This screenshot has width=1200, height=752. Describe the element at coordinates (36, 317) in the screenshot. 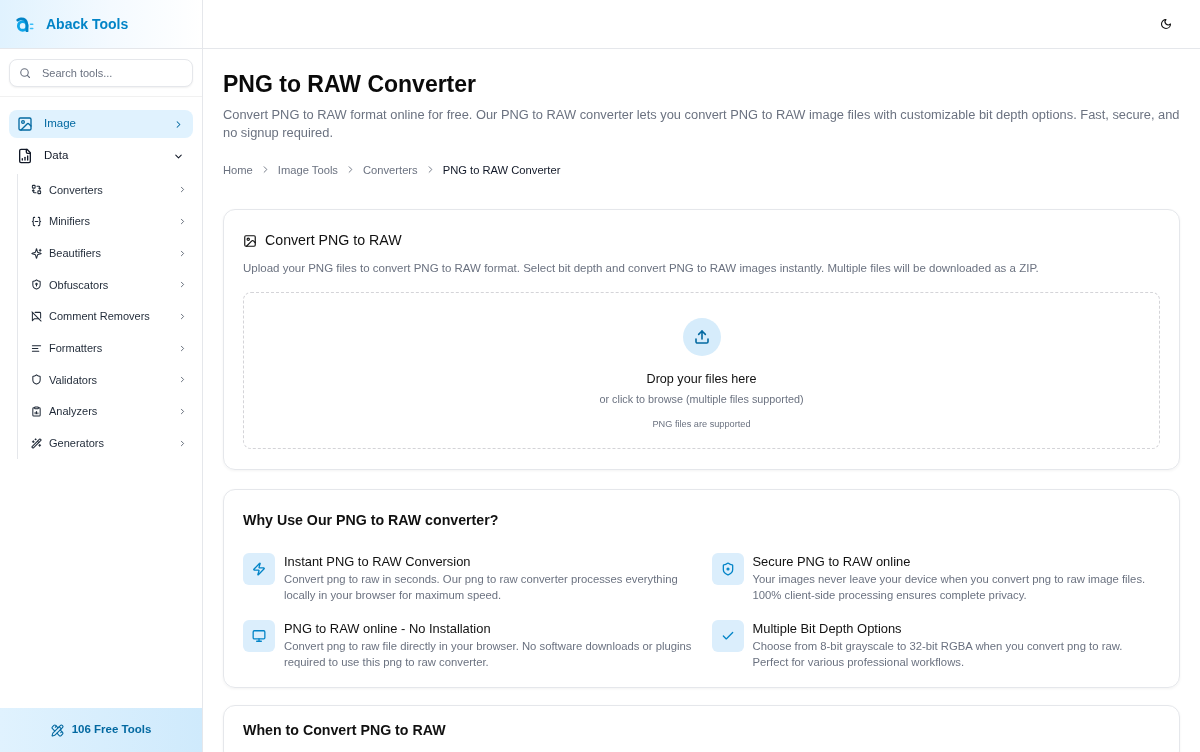

I see `comment-off-icon` at that location.